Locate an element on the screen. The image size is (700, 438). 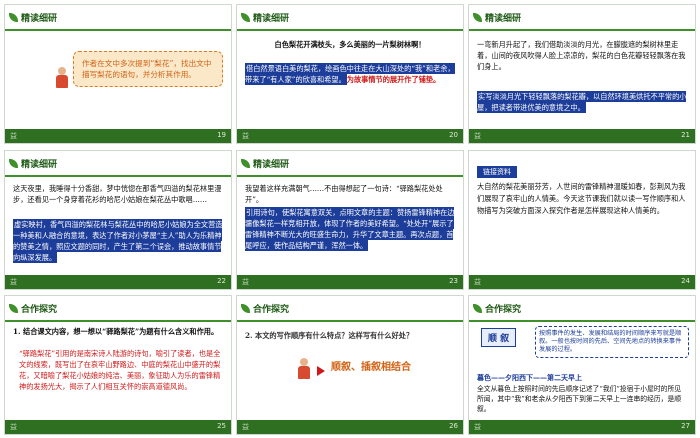
slide-footer: 益 20 is located at coordinates (350, 136).